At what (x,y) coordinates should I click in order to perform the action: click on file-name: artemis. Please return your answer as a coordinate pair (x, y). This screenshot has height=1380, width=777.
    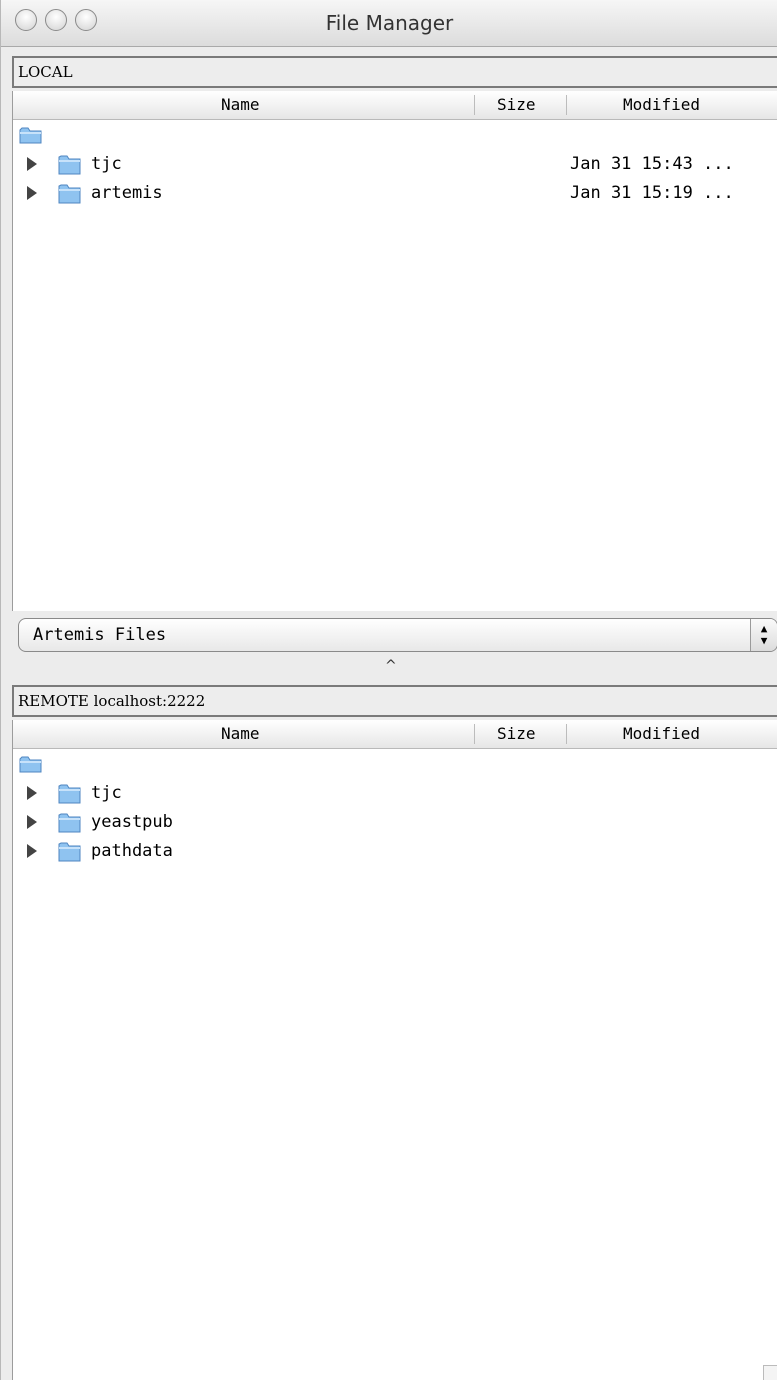
    Looking at the image, I should click on (127, 193).